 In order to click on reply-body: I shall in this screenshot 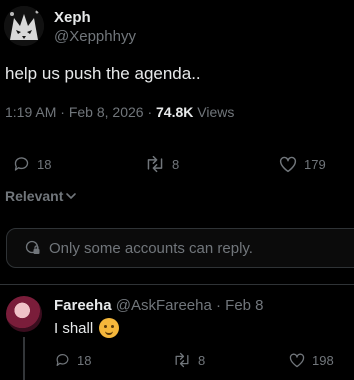, I will do `click(87, 328)`.